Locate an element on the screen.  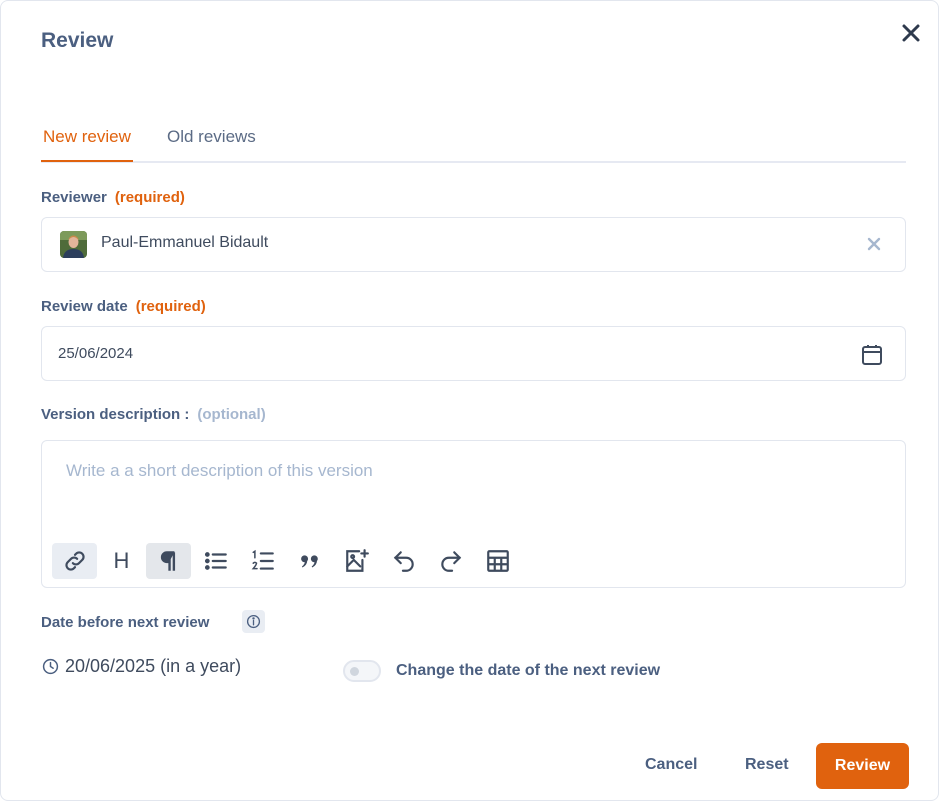
bullet-list-button is located at coordinates (215, 561).